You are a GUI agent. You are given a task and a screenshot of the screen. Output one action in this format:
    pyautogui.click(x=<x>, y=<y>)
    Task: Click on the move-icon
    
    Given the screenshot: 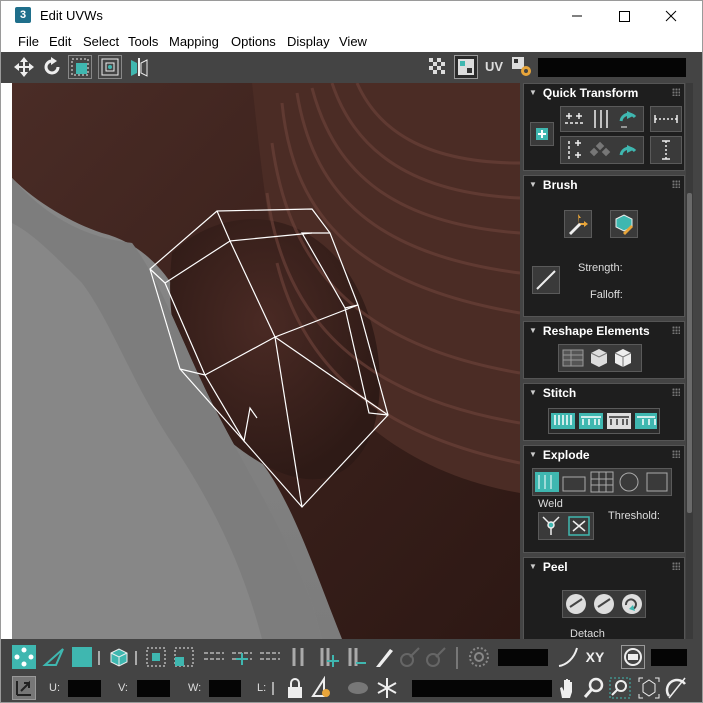 What is the action you would take?
    pyautogui.click(x=24, y=67)
    